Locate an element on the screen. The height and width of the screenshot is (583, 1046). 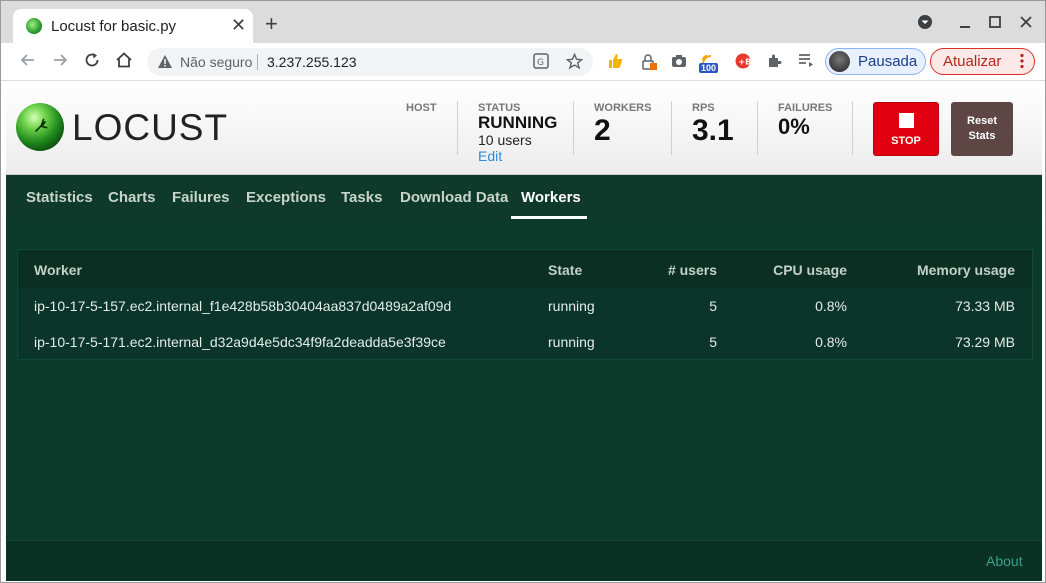
host-label: HOST is located at coordinates (421, 108).